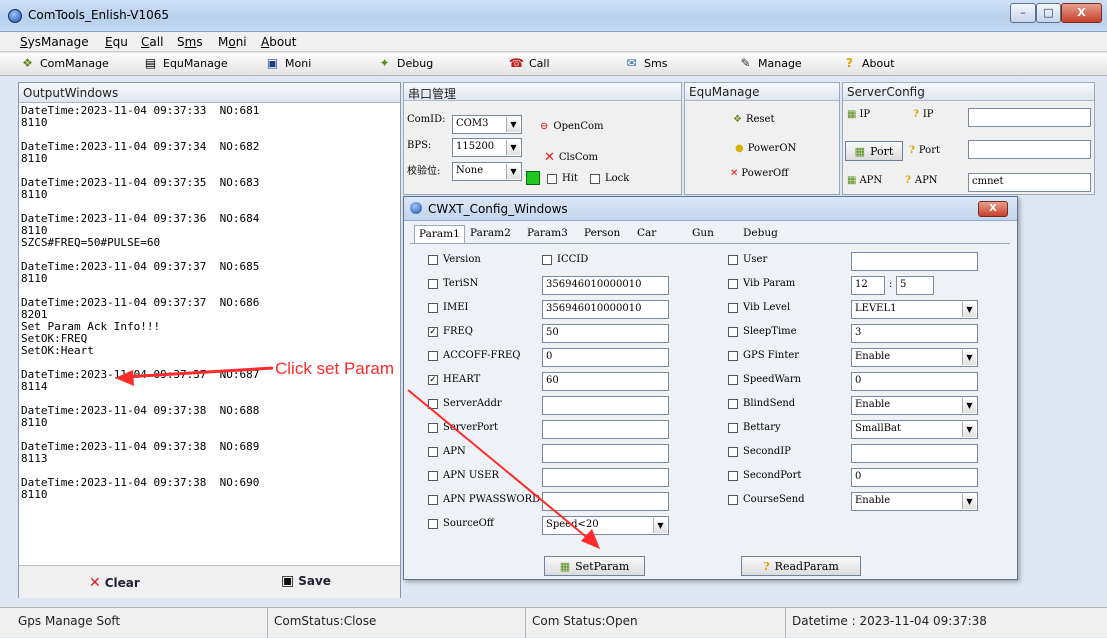 The image size is (1107, 638). Describe the element at coordinates (609, 178) in the screenshot. I see `lock-checkbox: Lock` at that location.